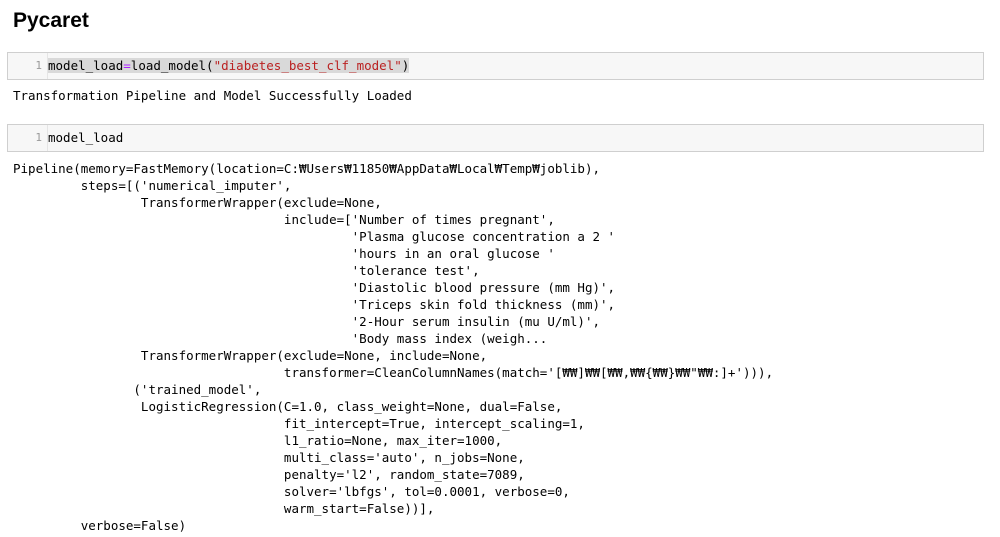 Image resolution: width=1000 pixels, height=537 pixels. Describe the element at coordinates (197, 202) in the screenshot. I see `output-line: TransformerWrapper(exclude=None,` at that location.